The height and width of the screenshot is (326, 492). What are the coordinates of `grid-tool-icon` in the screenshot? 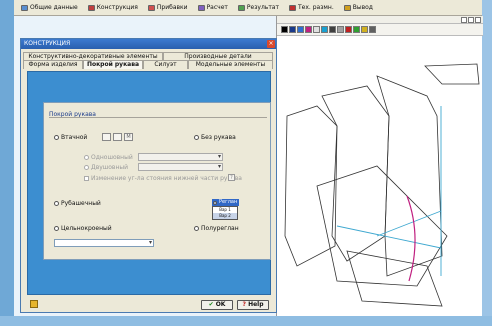 It's located at (332, 29).